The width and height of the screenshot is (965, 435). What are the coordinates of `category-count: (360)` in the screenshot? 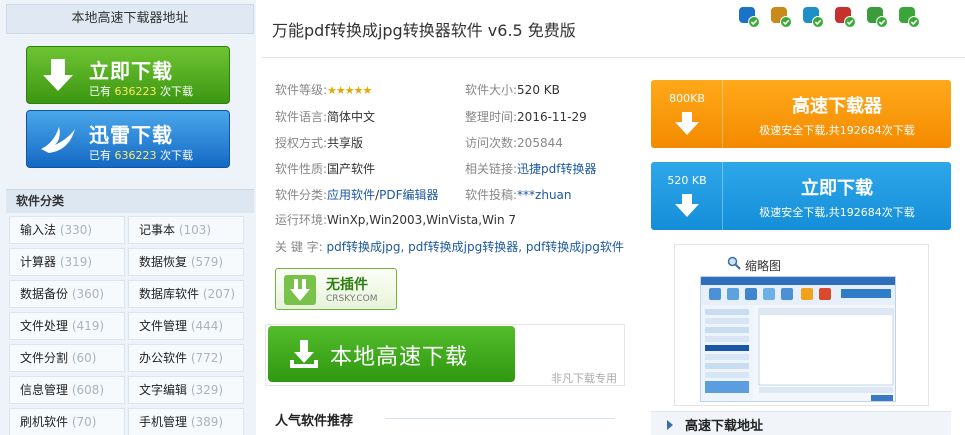 It's located at (88, 294).